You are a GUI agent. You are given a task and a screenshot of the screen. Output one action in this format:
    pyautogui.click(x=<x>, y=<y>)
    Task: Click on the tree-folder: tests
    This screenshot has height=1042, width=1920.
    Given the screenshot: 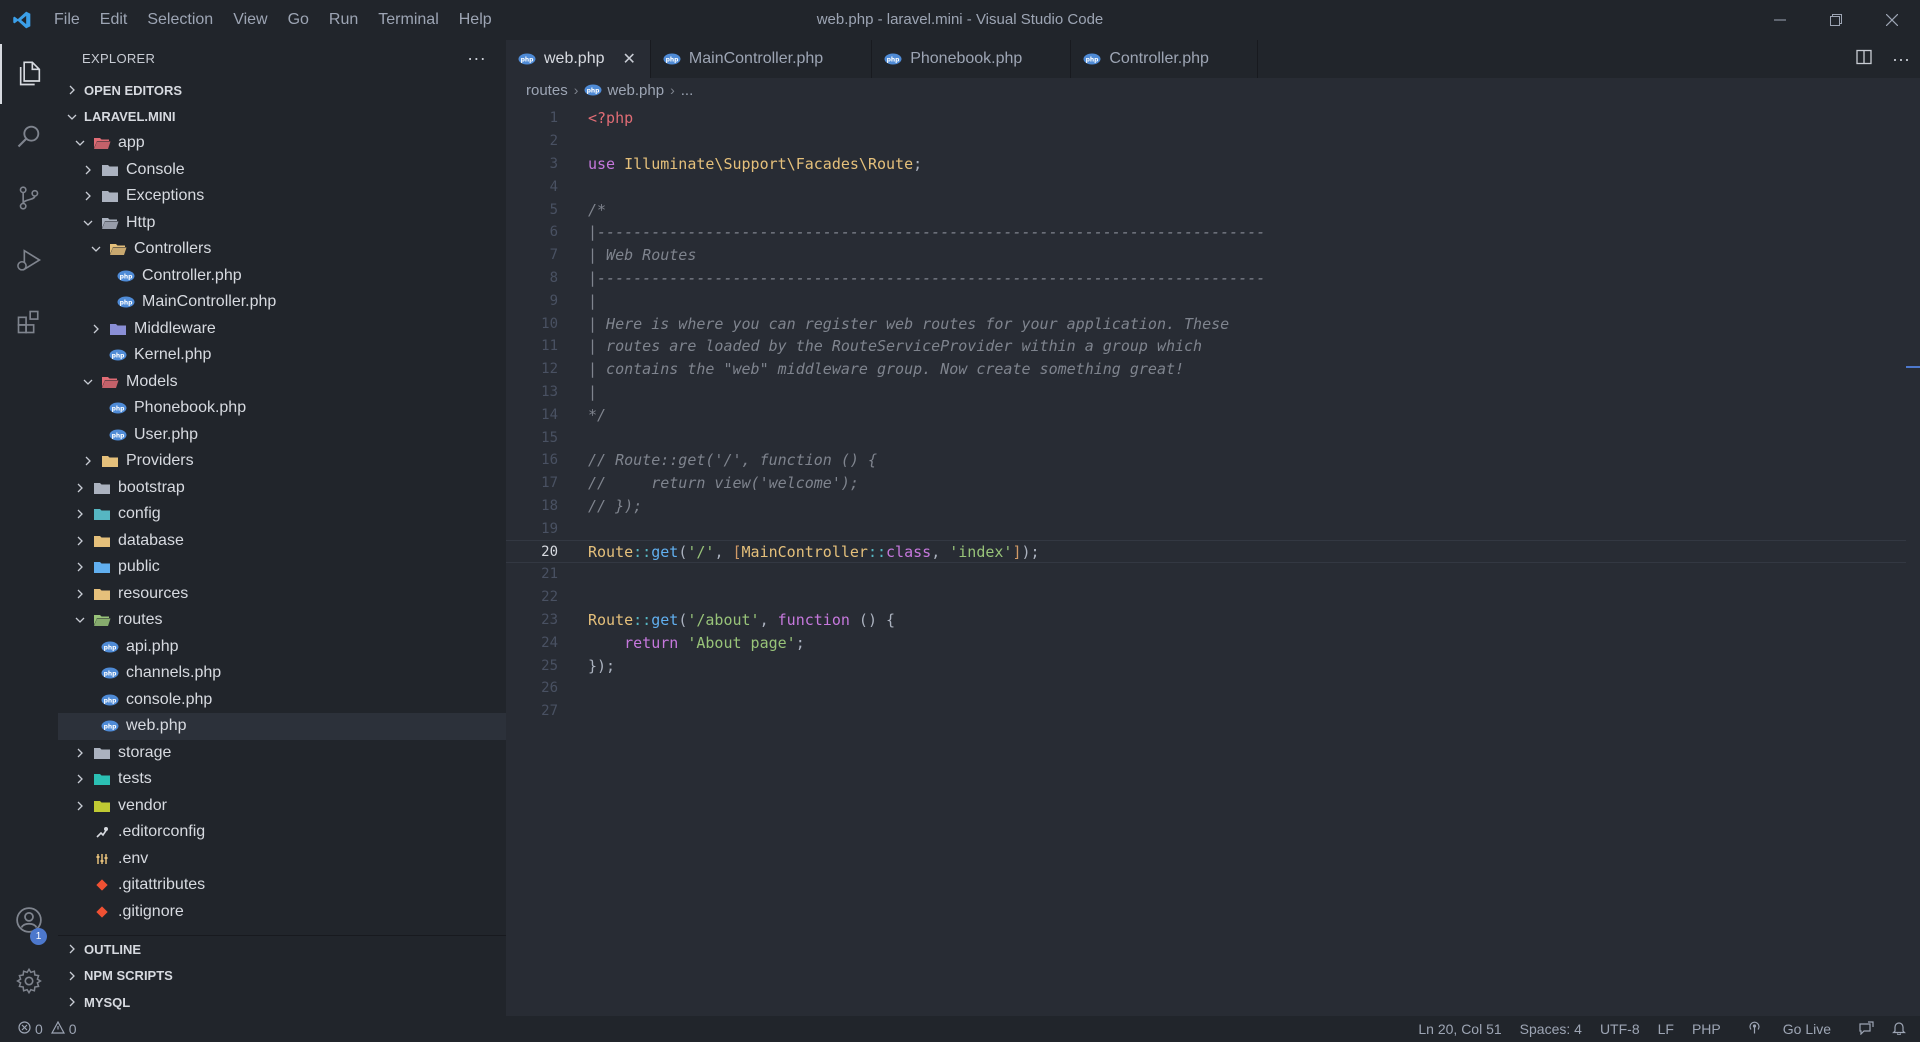 What is the action you would take?
    pyautogui.click(x=282, y=779)
    